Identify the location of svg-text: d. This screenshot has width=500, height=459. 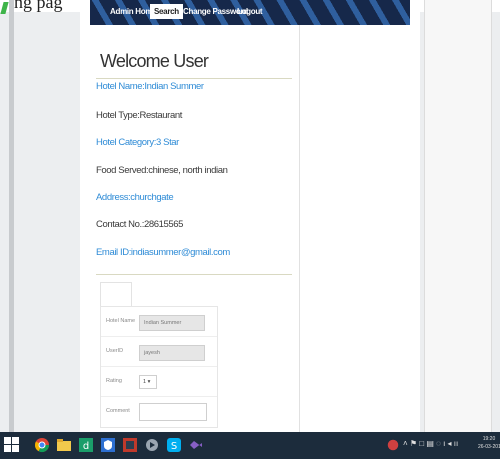
(86, 446).